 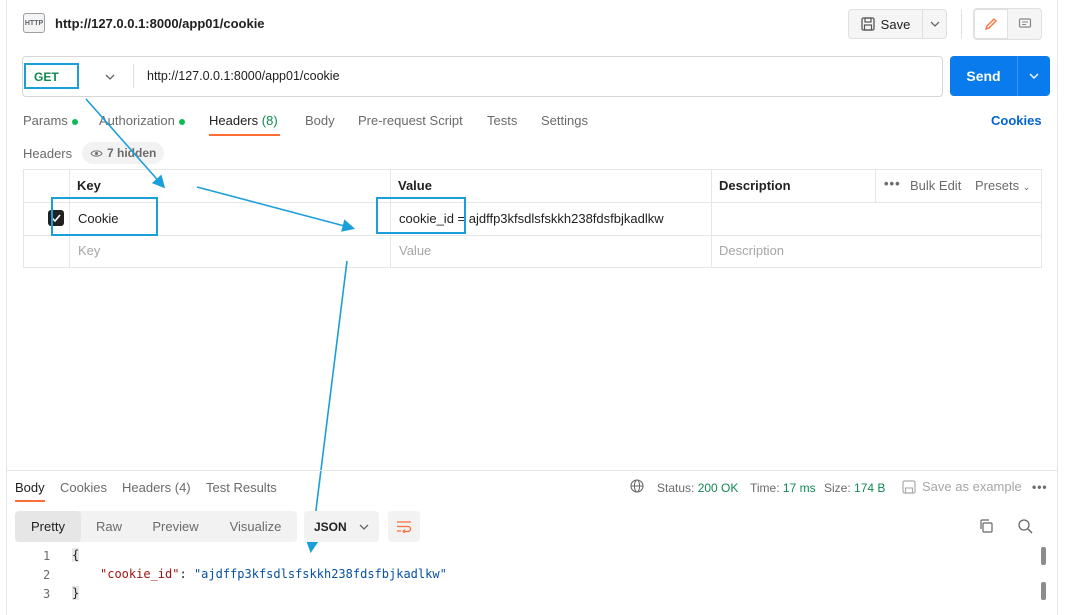 What do you see at coordinates (30, 501) in the screenshot?
I see `active-response-tab-indicator` at bounding box center [30, 501].